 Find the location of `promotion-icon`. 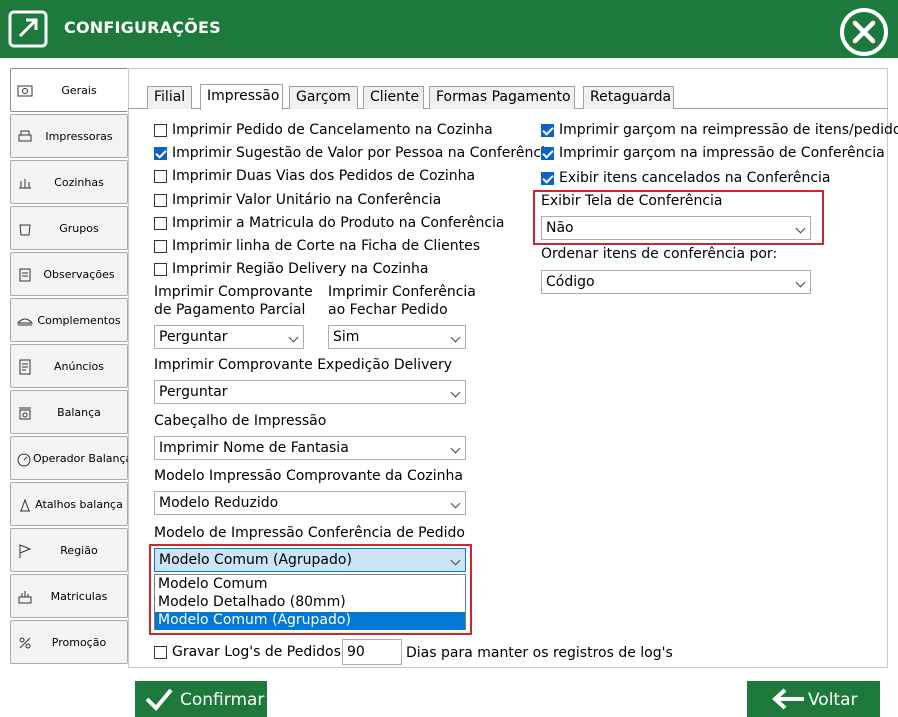

promotion-icon is located at coordinates (25, 643).